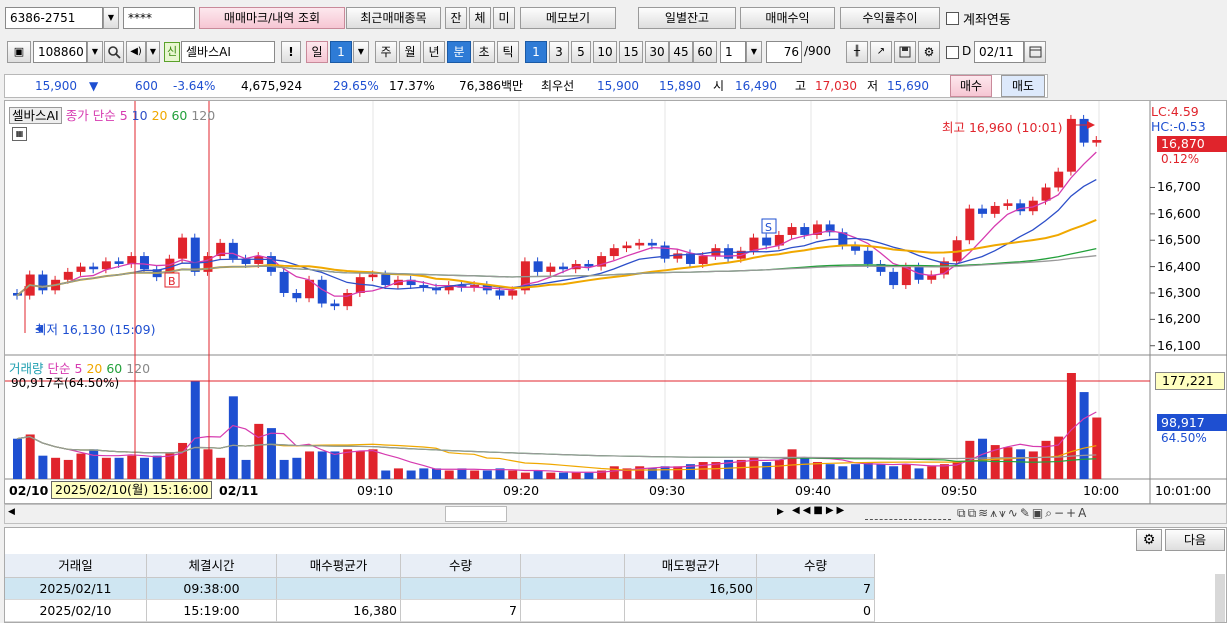 This screenshot has height=623, width=1227. What do you see at coordinates (459, 52) in the screenshot?
I see `period-minute-button: 분` at bounding box center [459, 52].